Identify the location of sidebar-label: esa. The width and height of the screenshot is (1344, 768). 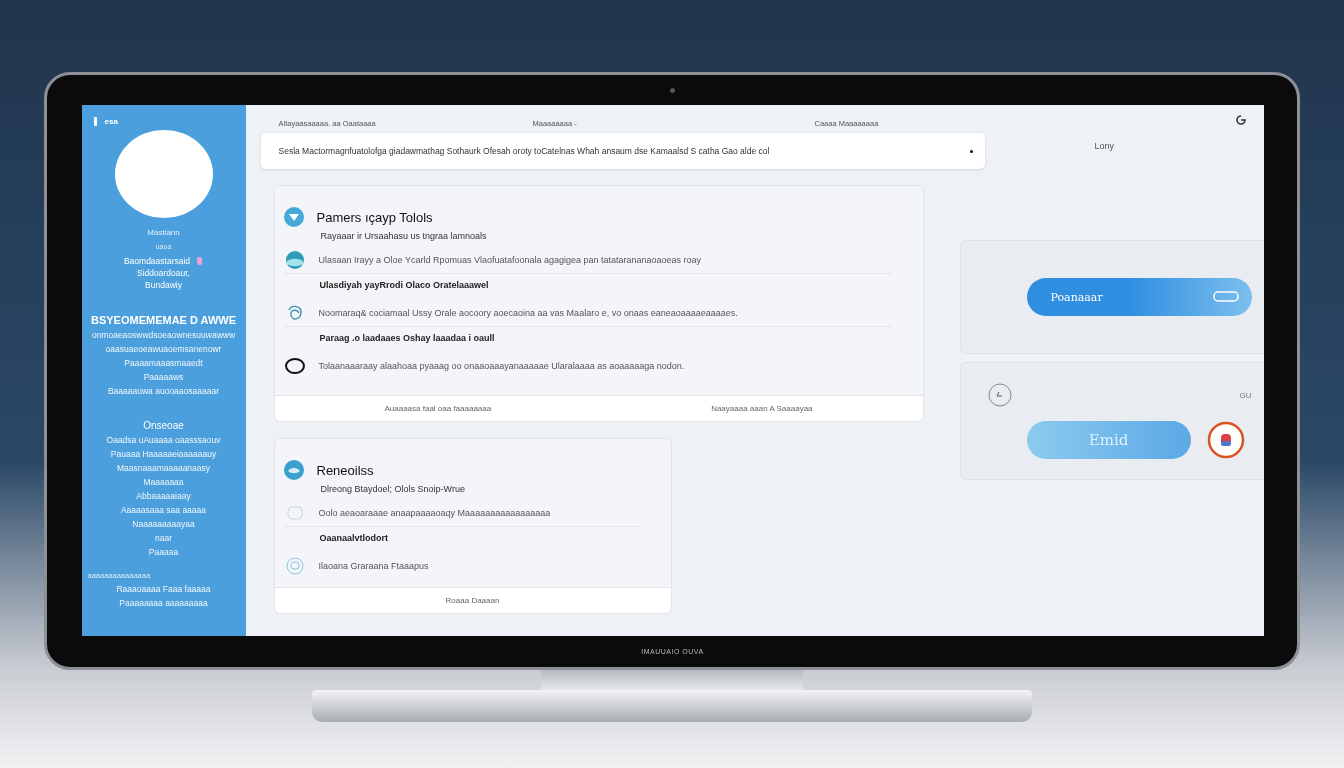
(111, 121).